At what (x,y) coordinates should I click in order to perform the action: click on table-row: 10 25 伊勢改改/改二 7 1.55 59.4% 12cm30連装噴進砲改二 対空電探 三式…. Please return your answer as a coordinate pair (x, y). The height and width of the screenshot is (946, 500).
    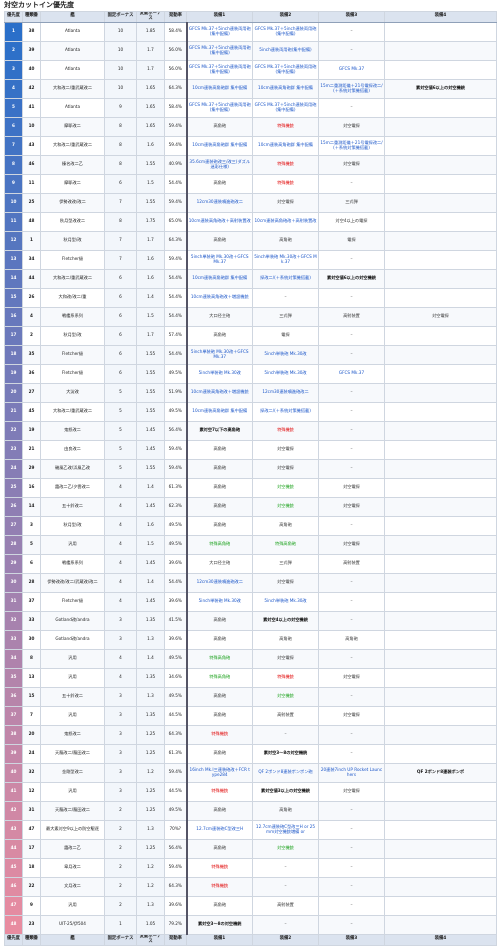
    Looking at the image, I should click on (250, 202).